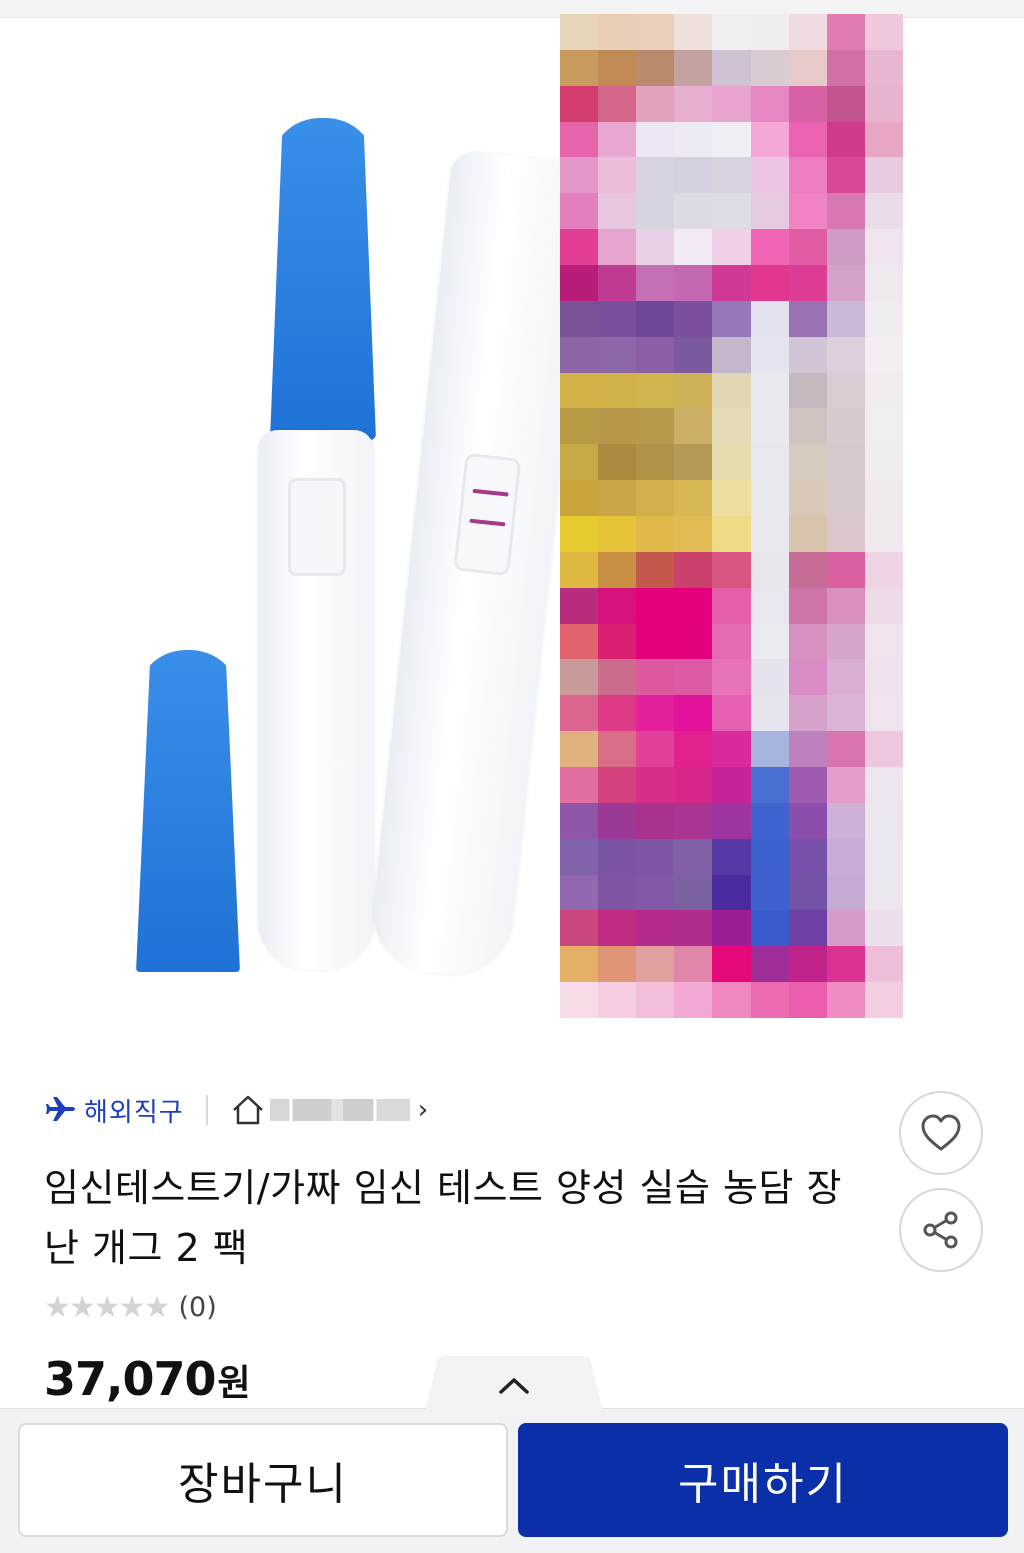 The image size is (1024, 1553). I want to click on chevron-right-icon: ›, so click(423, 1110).